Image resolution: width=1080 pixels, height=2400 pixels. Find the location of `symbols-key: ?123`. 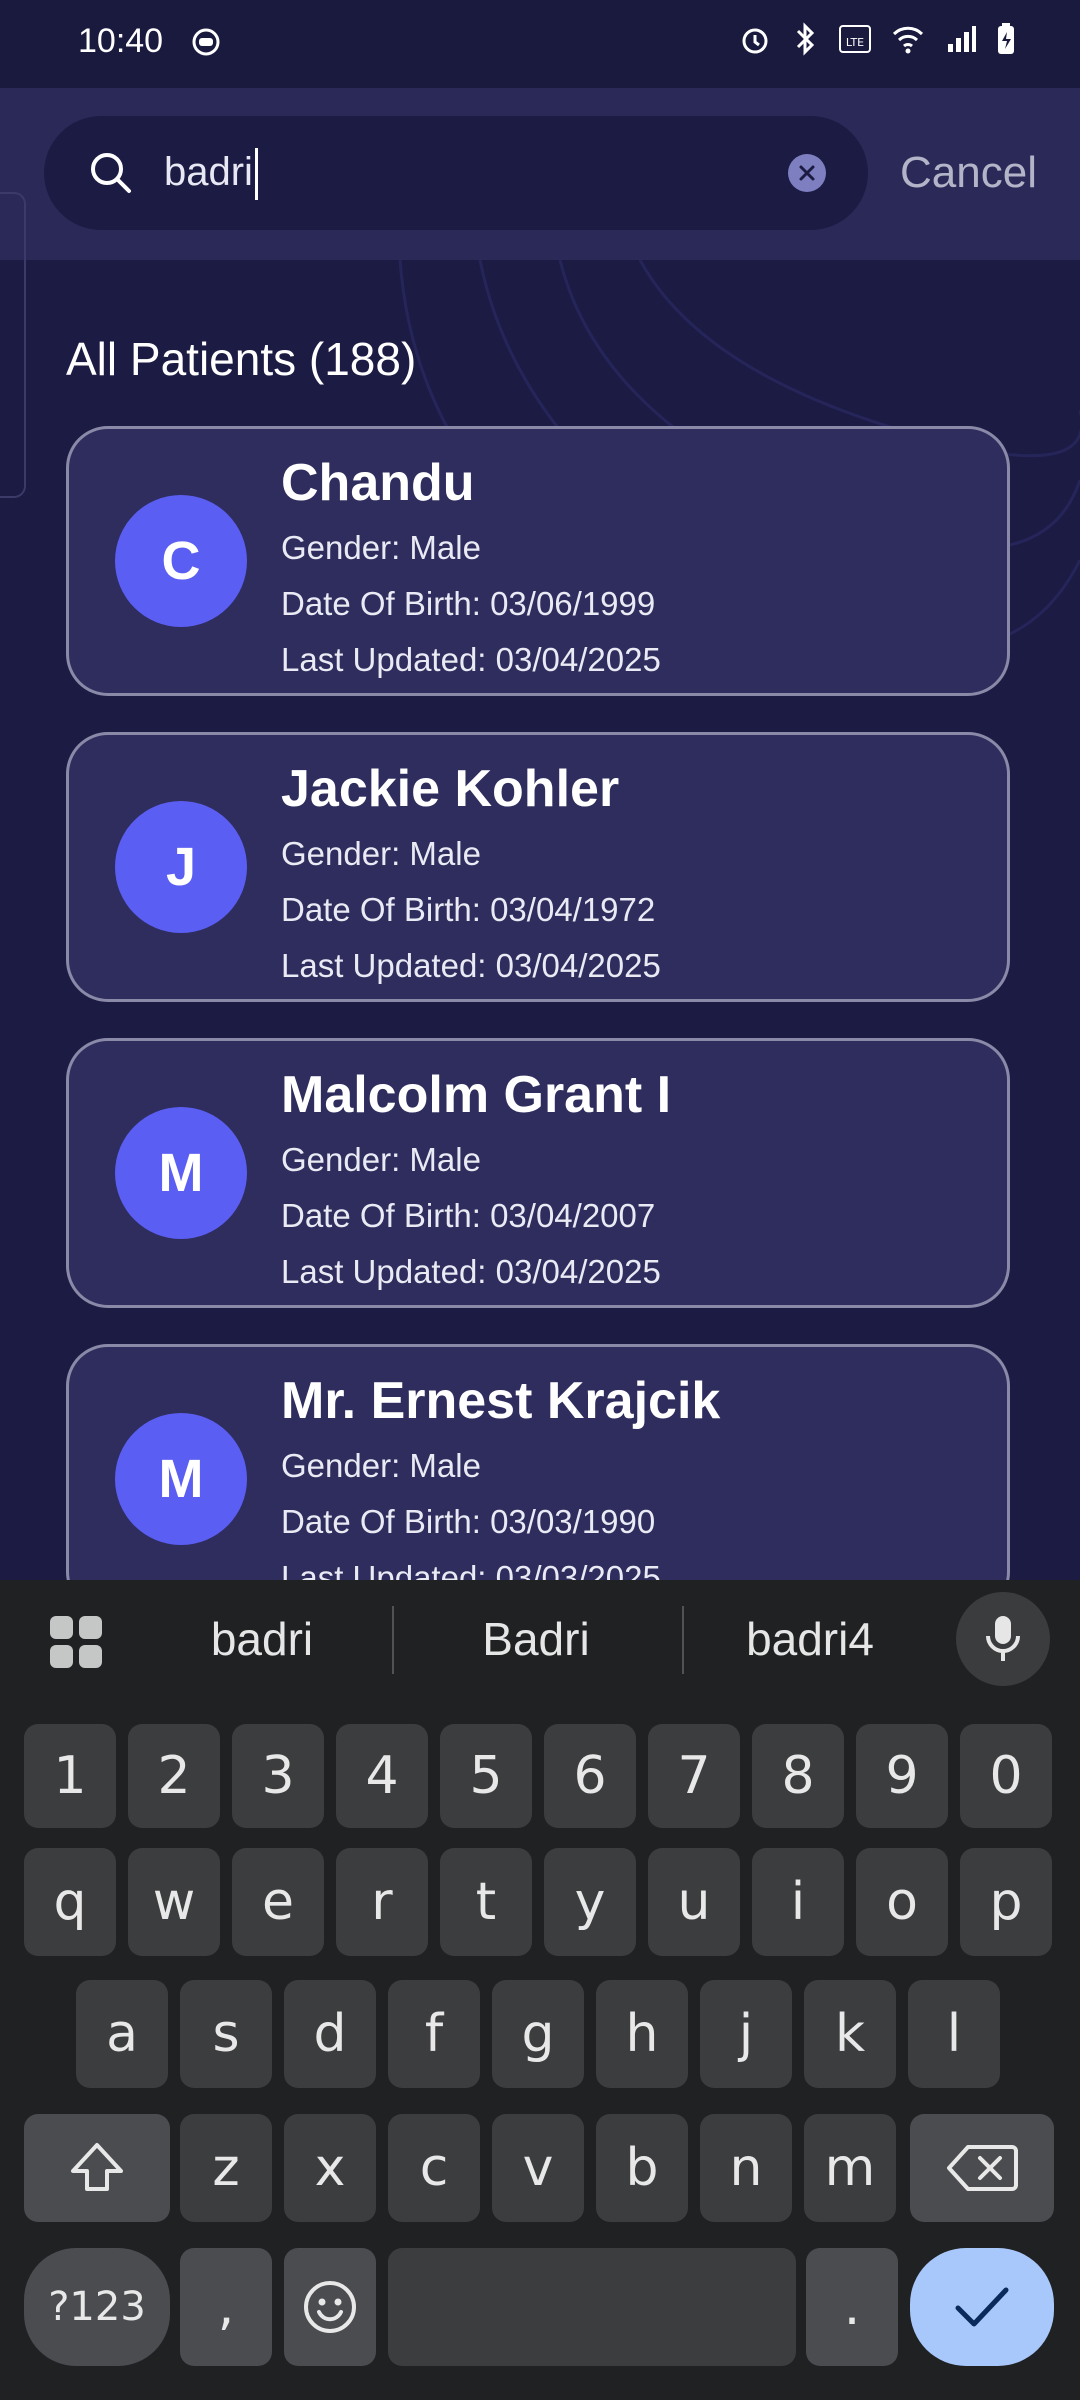

symbols-key: ?123 is located at coordinates (97, 2307).